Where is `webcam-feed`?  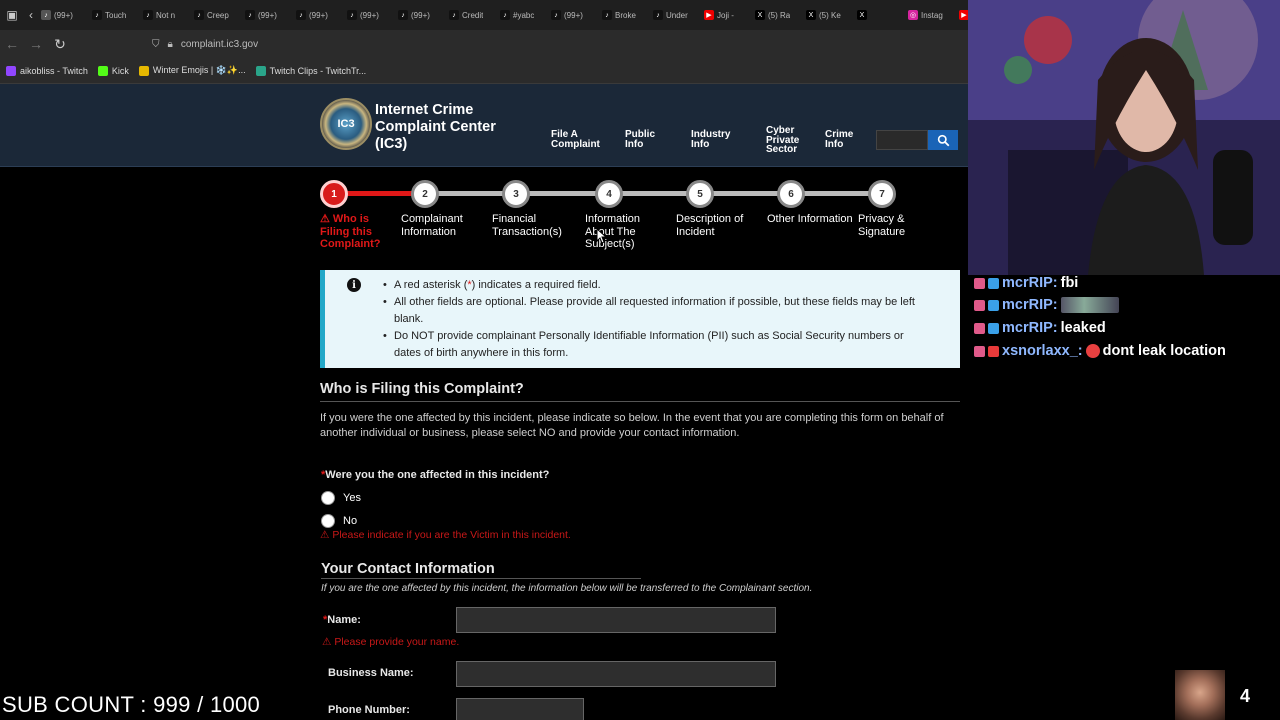
webcam-feed is located at coordinates (1124, 137).